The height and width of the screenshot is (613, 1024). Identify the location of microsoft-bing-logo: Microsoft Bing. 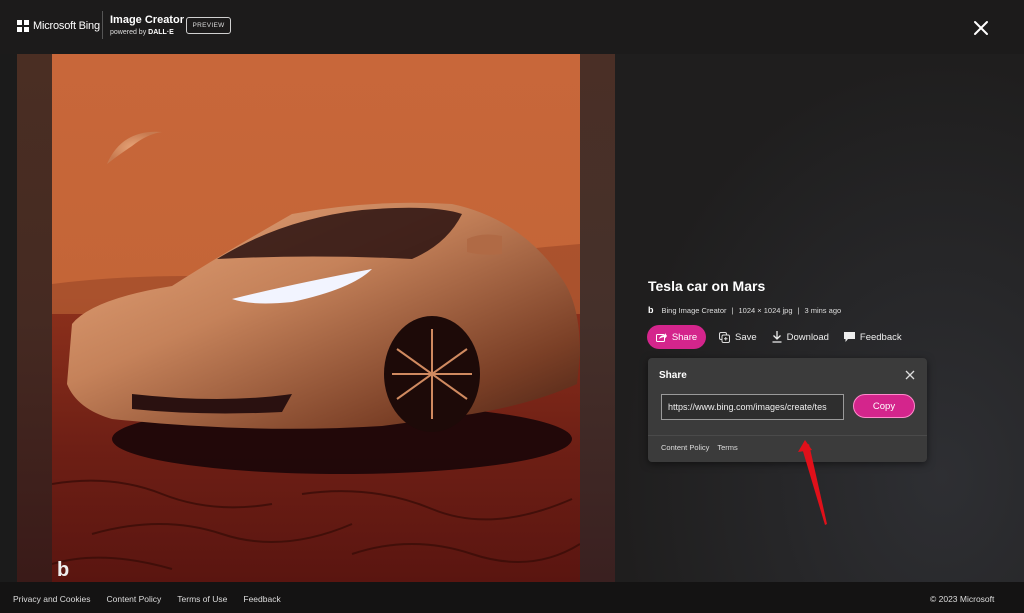
(58, 26).